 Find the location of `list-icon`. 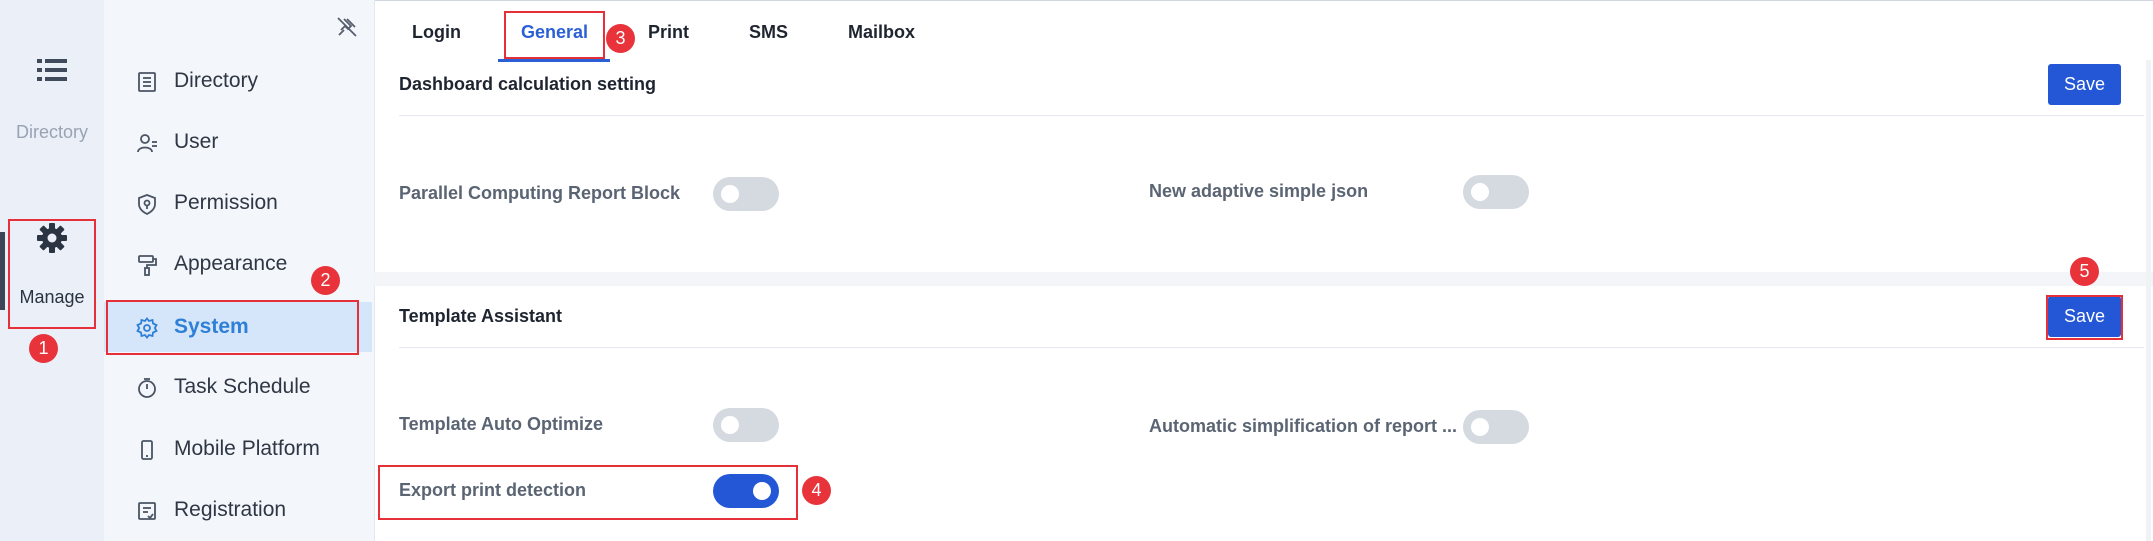

list-icon is located at coordinates (52, 72).